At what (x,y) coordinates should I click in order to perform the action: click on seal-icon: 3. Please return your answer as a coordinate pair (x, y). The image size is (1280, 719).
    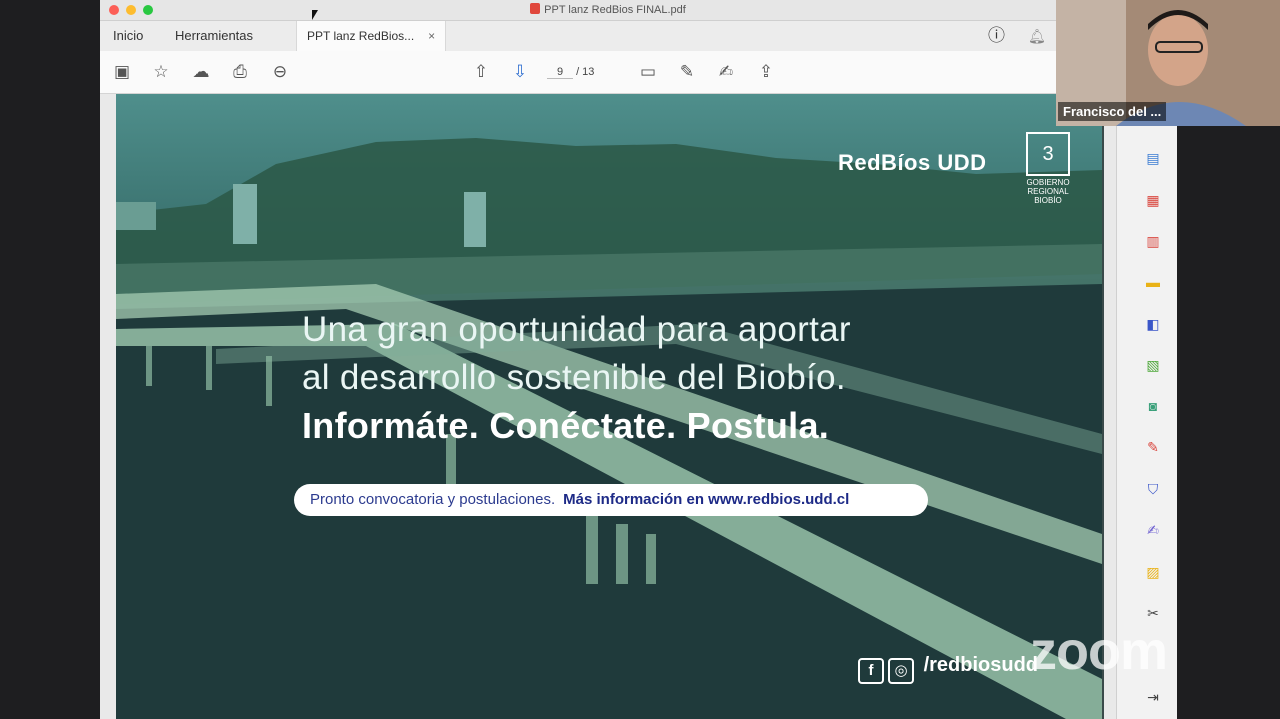
    Looking at the image, I should click on (1048, 154).